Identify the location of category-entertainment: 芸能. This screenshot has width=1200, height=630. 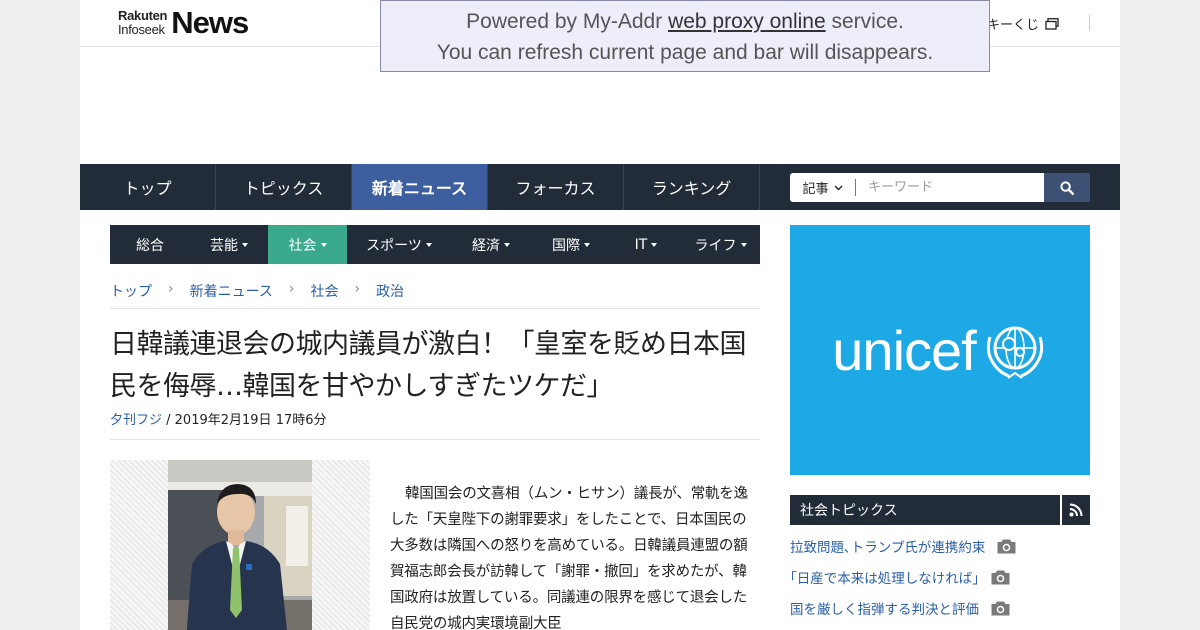
(229, 244).